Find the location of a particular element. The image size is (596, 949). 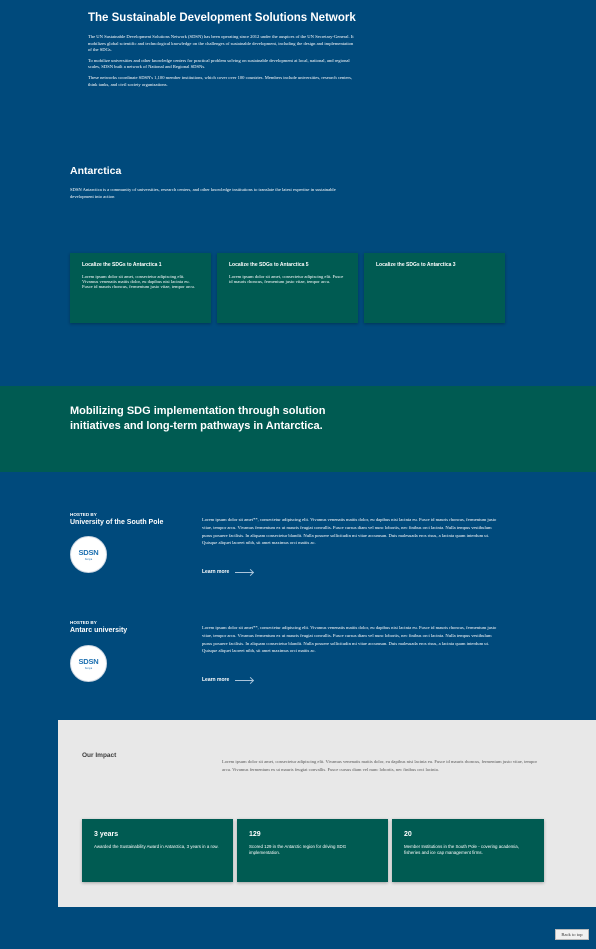

card-title: Localize the SDGs to Antarctica 1 is located at coordinates (122, 265).